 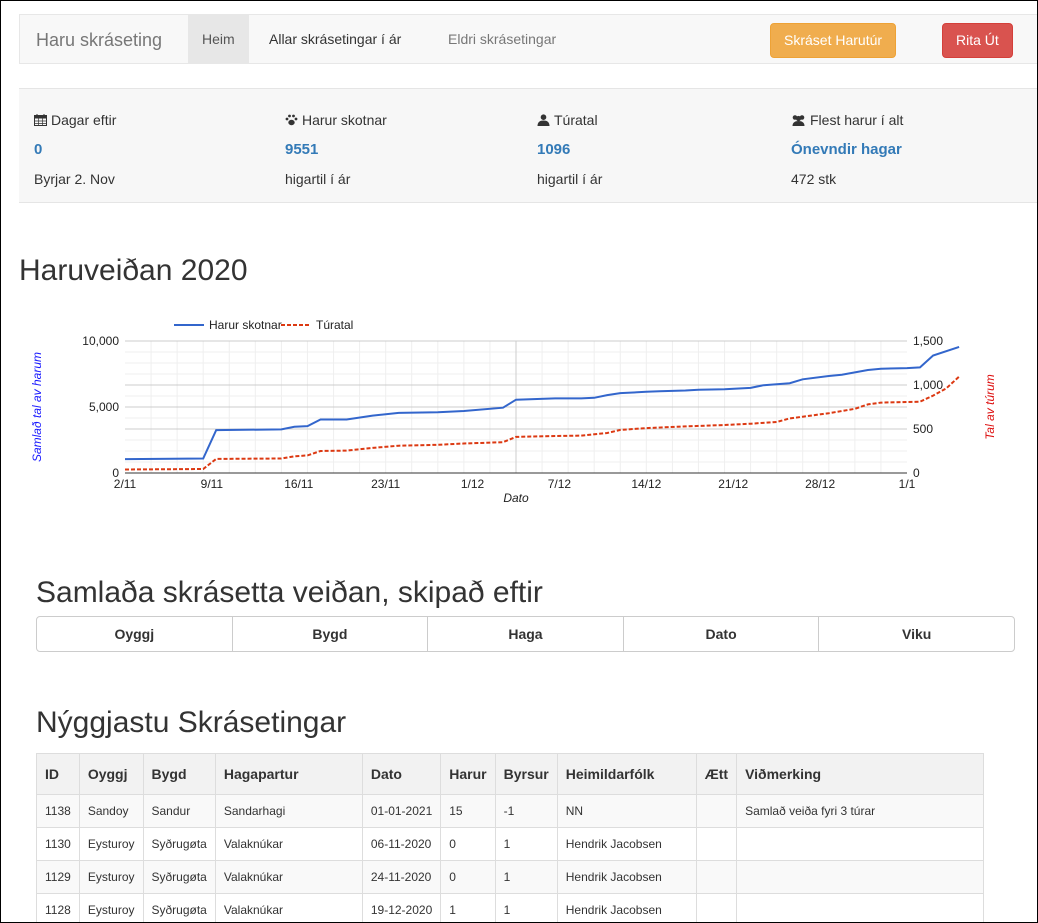 I want to click on x-tick-label: 16/11, so click(x=298, y=484).